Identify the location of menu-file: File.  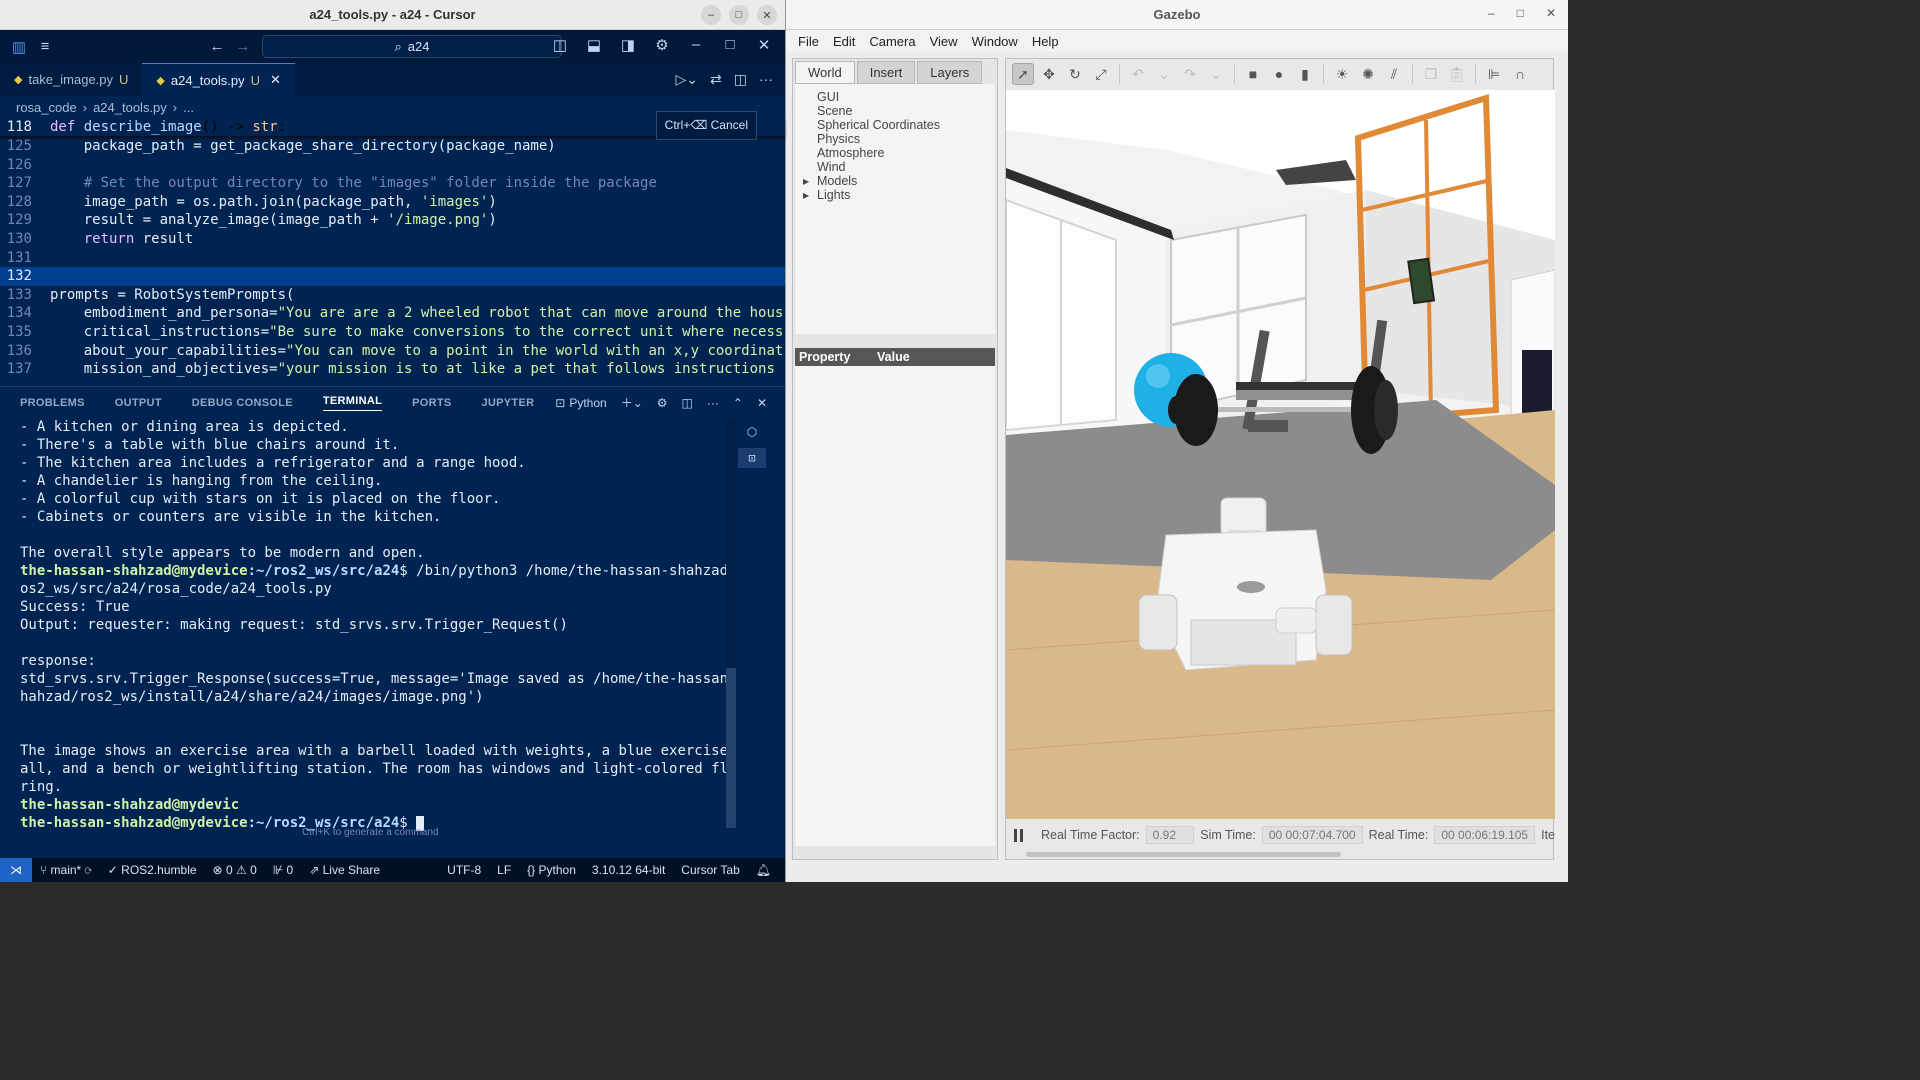
(808, 41).